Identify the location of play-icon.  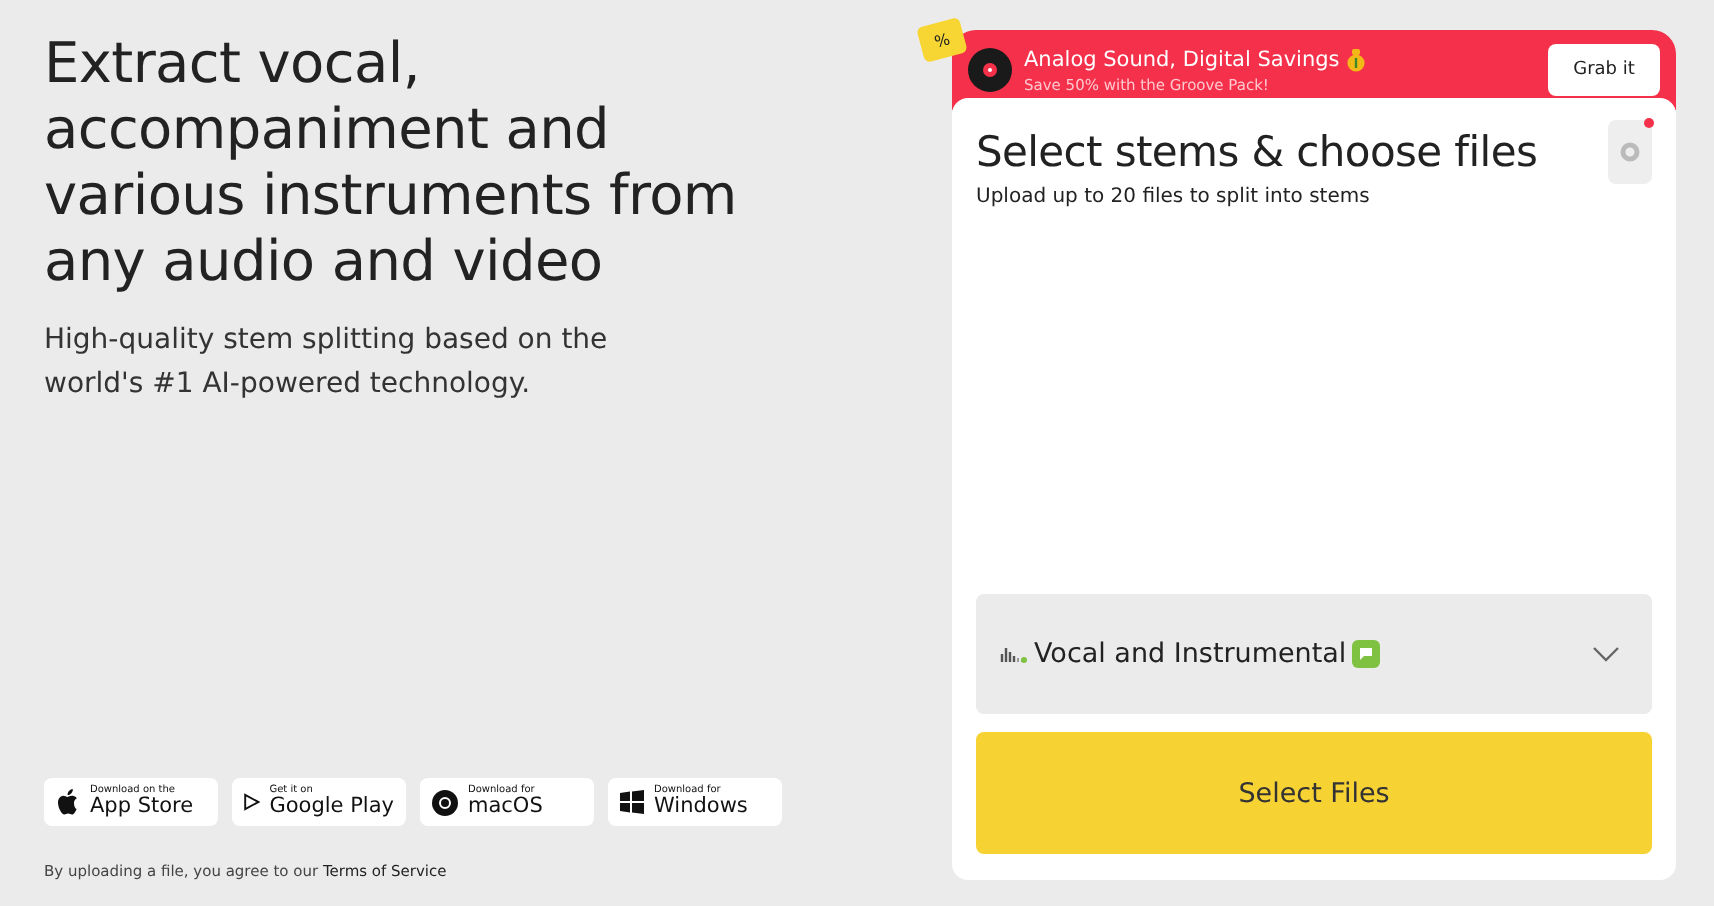
(252, 802).